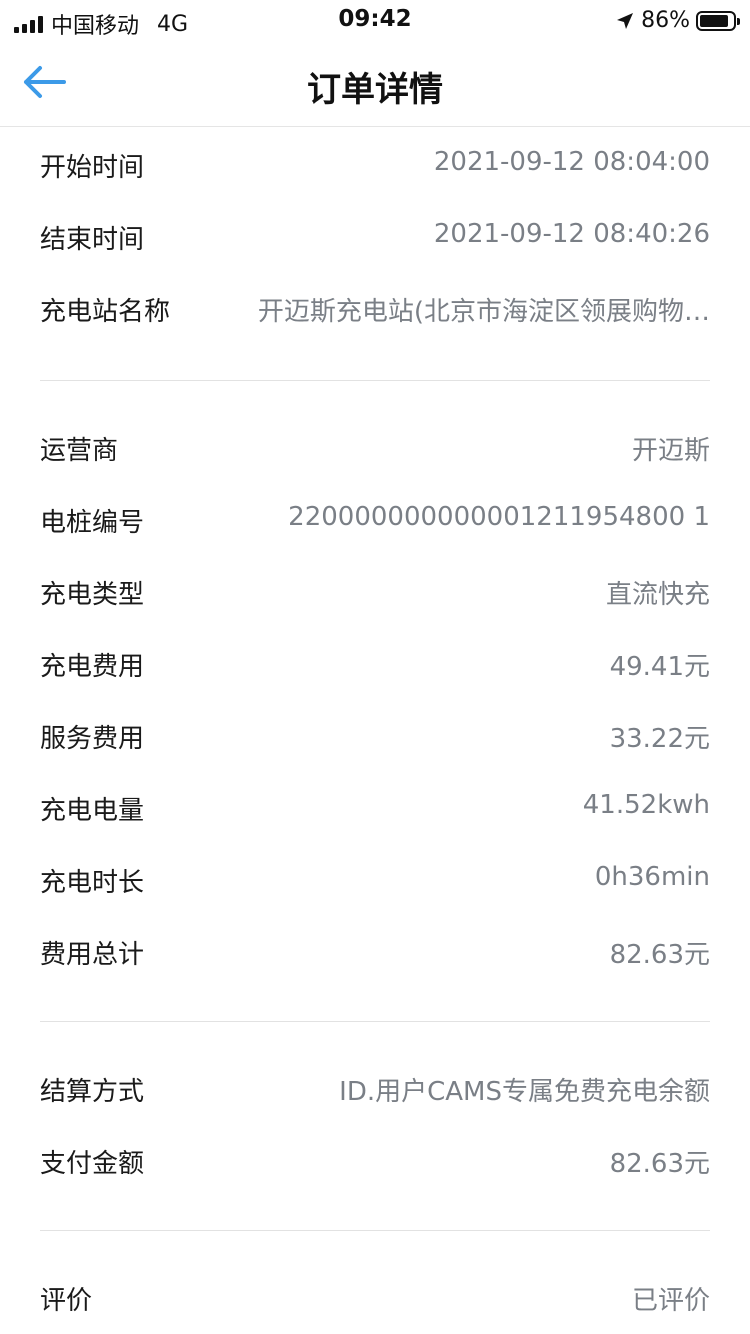 The image size is (750, 1334). I want to click on row-value: 49.41元, so click(659, 667).